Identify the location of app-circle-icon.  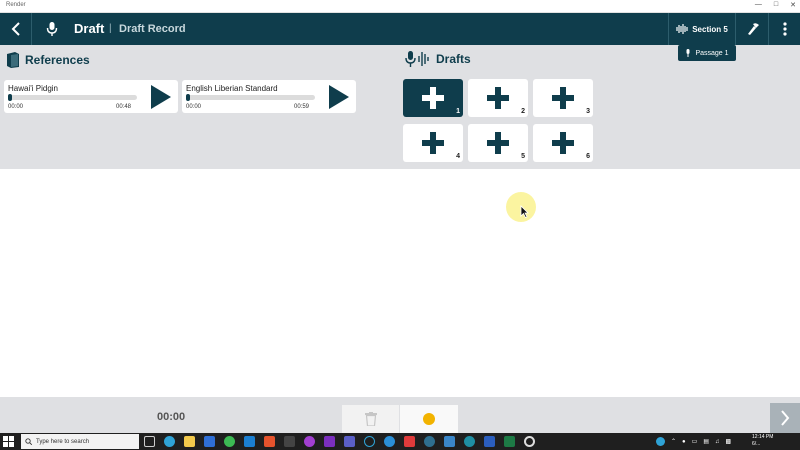
(369, 441).